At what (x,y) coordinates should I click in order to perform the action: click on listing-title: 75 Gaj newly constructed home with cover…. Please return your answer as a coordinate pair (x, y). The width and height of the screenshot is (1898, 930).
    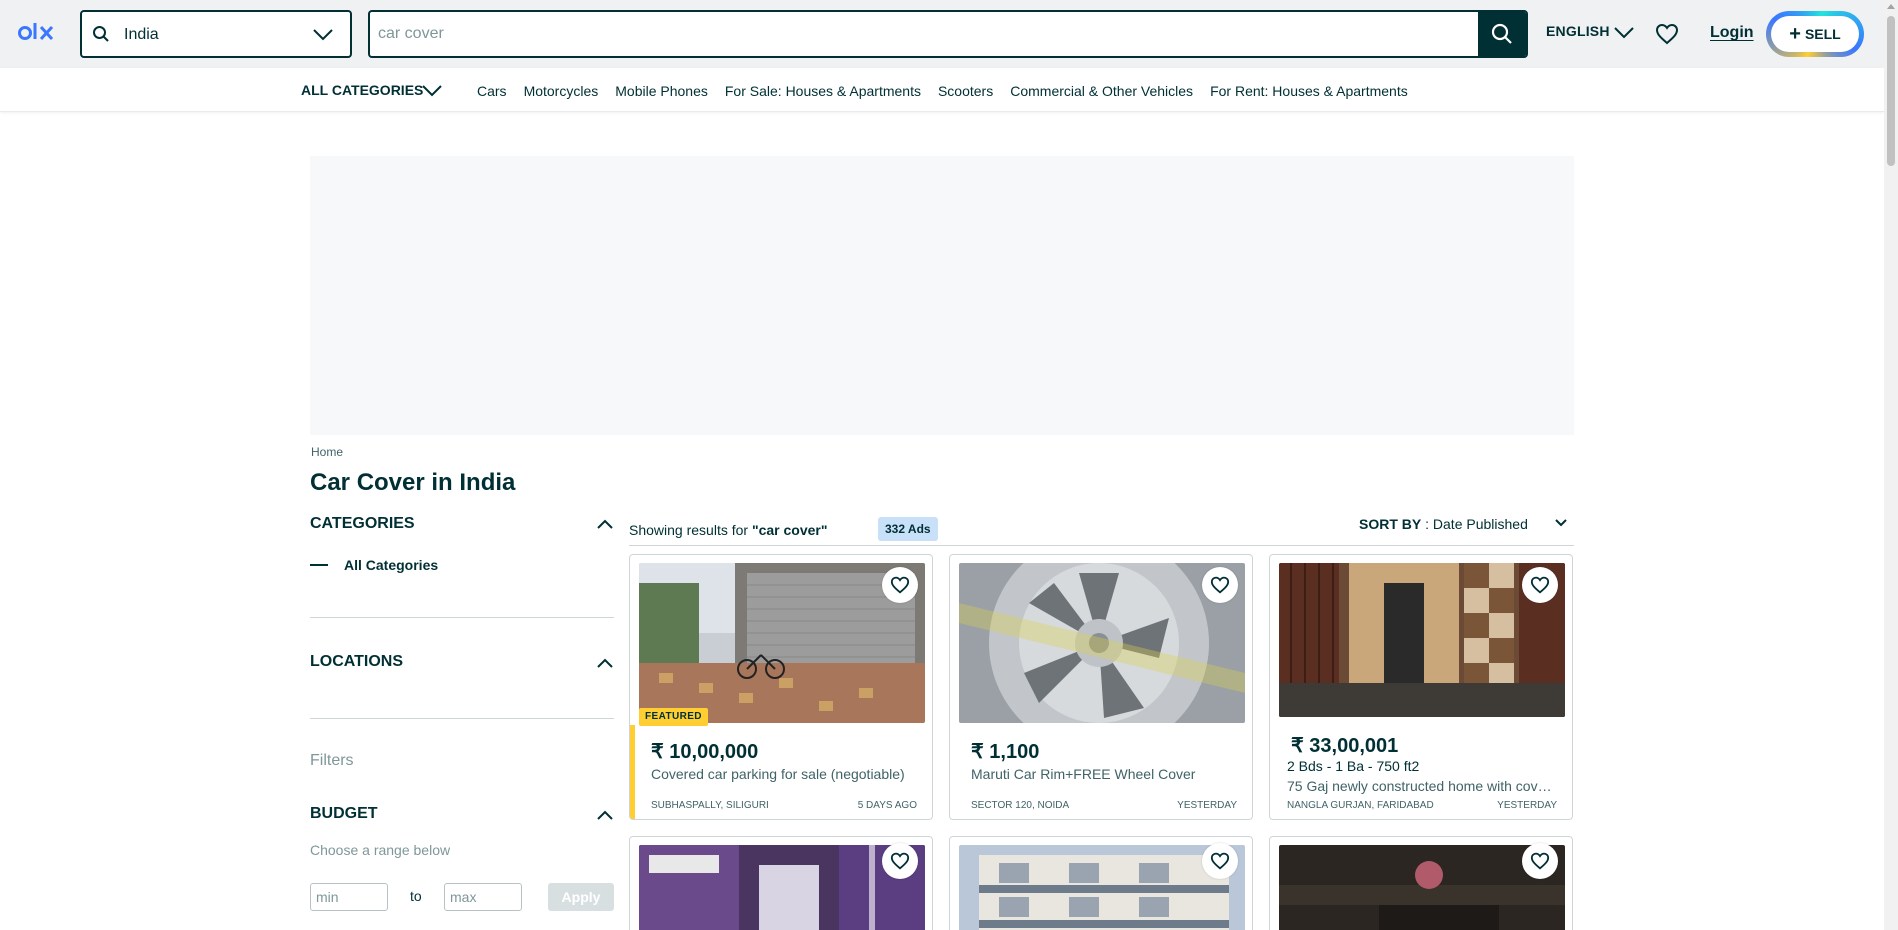
    Looking at the image, I should click on (1422, 786).